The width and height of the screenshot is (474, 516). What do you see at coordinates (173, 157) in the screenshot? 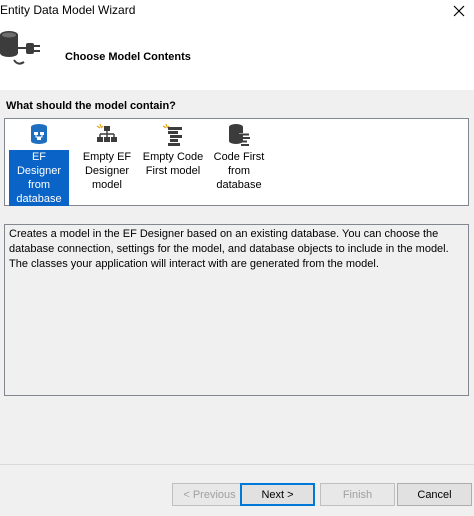
I see `option-label-line1: Empty Code` at bounding box center [173, 157].